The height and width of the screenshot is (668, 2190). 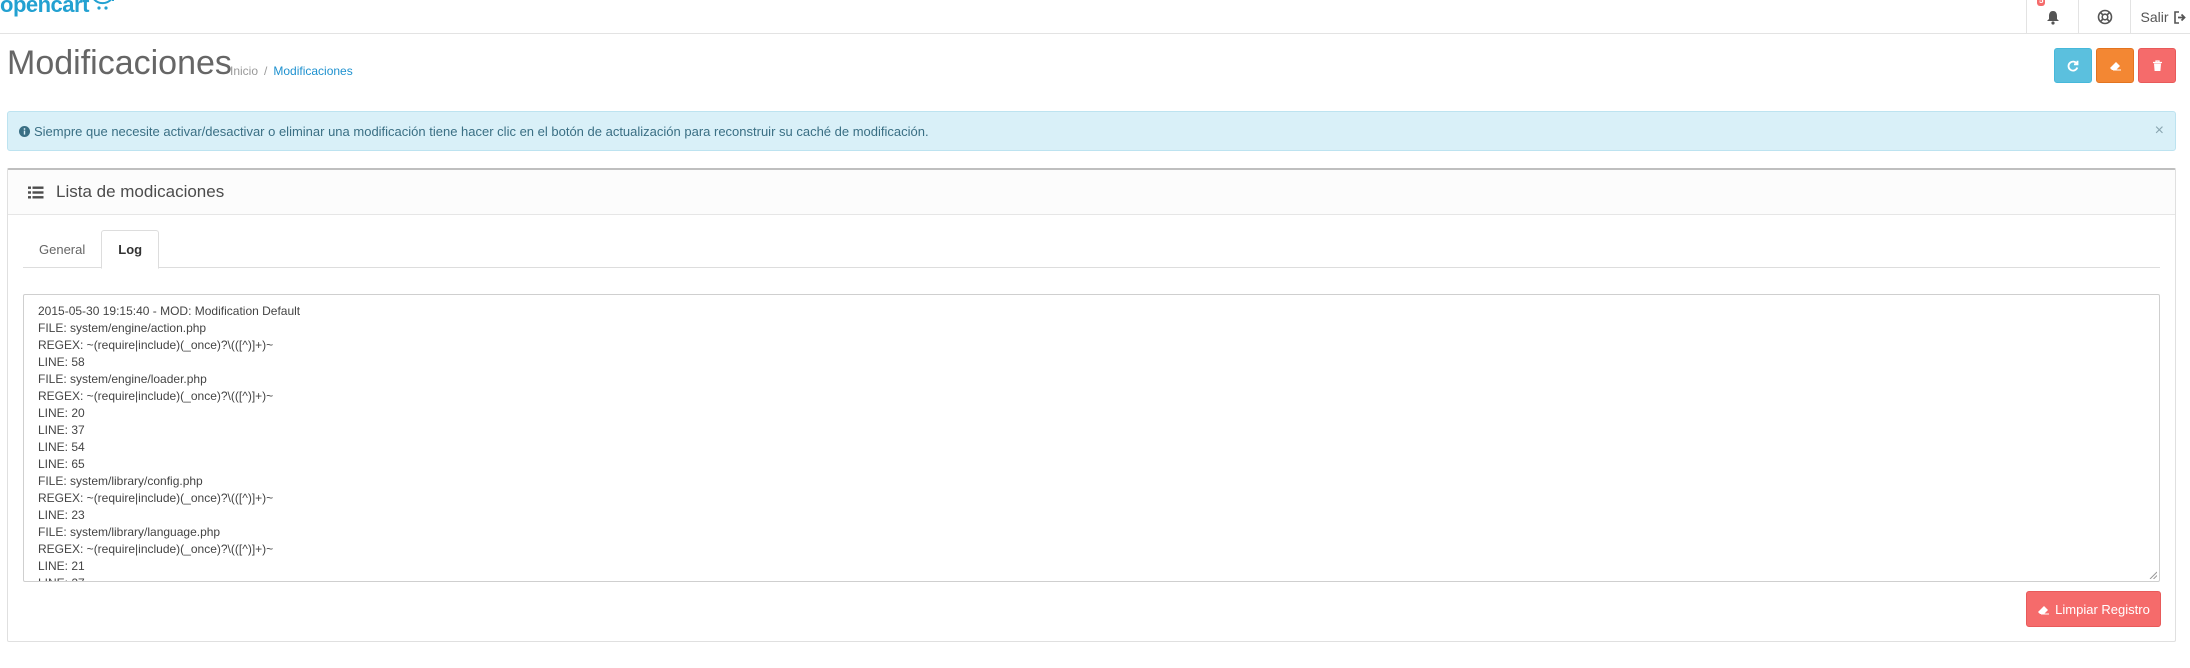 What do you see at coordinates (61, 464) in the screenshot?
I see `log-line: LINE: 65` at bounding box center [61, 464].